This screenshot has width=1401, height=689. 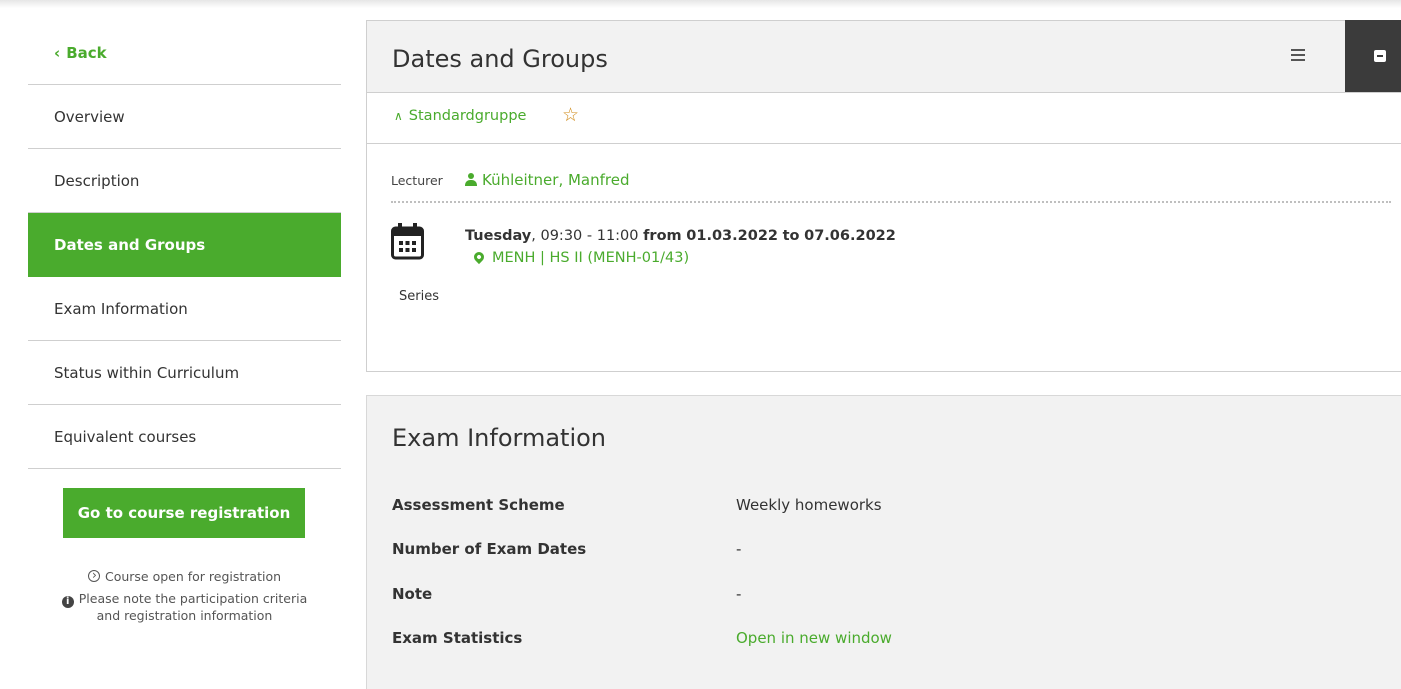 What do you see at coordinates (457, 638) in the screenshot?
I see `exam-row-label: Exam Statistics` at bounding box center [457, 638].